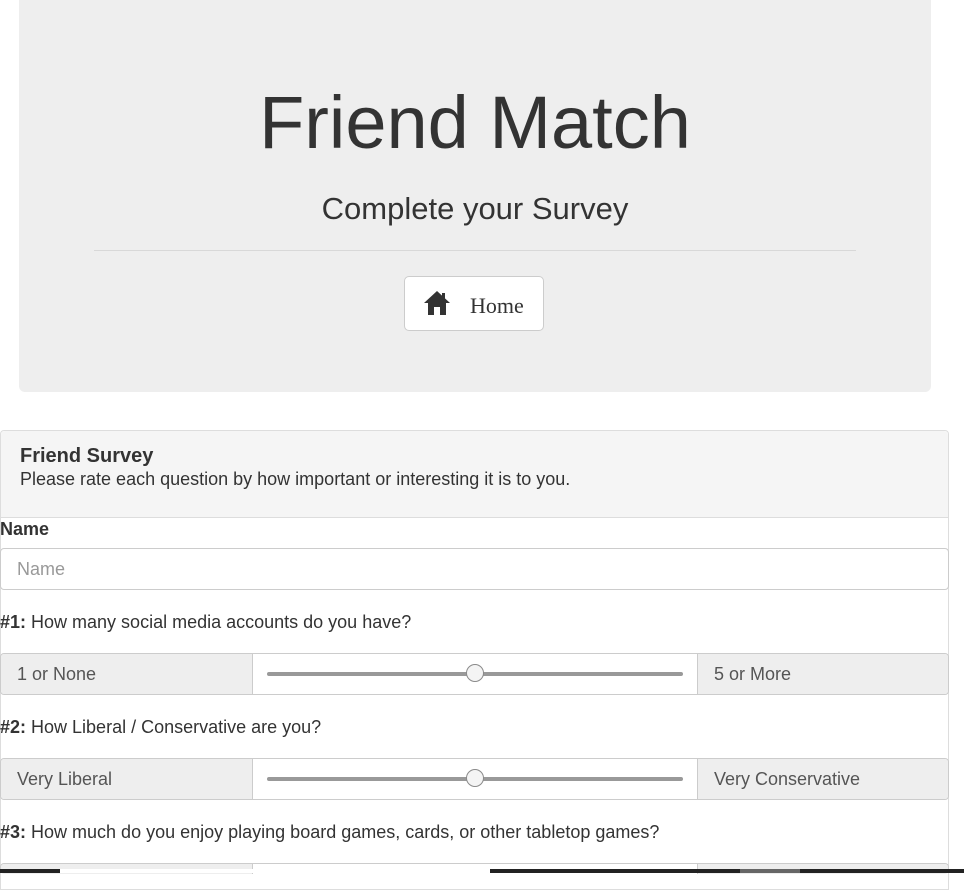  I want to click on question-1-min-addon: 1 or None, so click(127, 674).